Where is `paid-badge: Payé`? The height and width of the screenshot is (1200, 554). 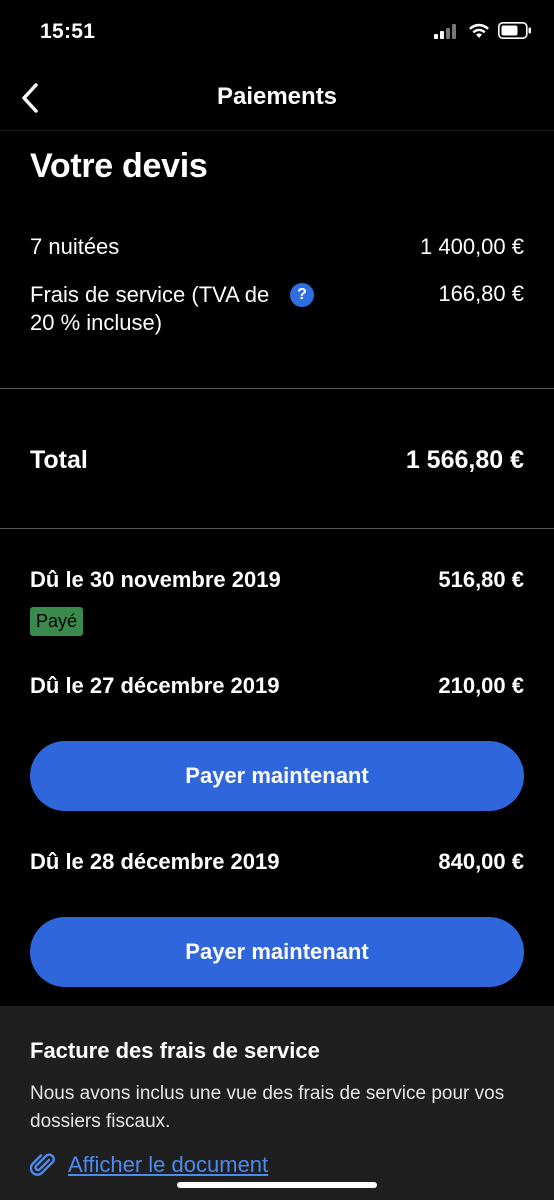
paid-badge: Payé is located at coordinates (57, 621).